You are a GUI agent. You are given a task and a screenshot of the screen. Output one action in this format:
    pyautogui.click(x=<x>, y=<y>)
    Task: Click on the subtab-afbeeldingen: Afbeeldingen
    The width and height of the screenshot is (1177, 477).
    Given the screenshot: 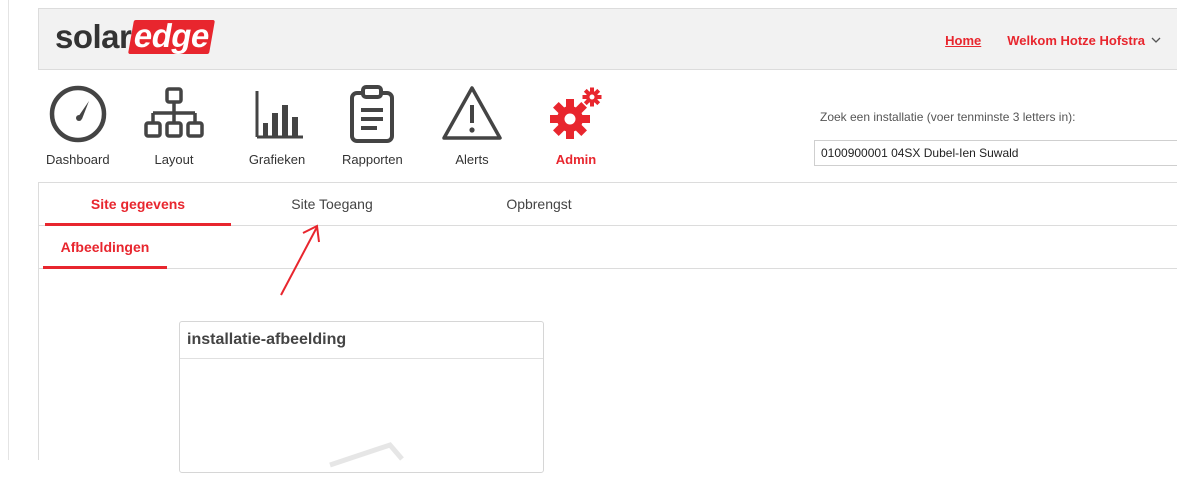 What is the action you would take?
    pyautogui.click(x=105, y=247)
    